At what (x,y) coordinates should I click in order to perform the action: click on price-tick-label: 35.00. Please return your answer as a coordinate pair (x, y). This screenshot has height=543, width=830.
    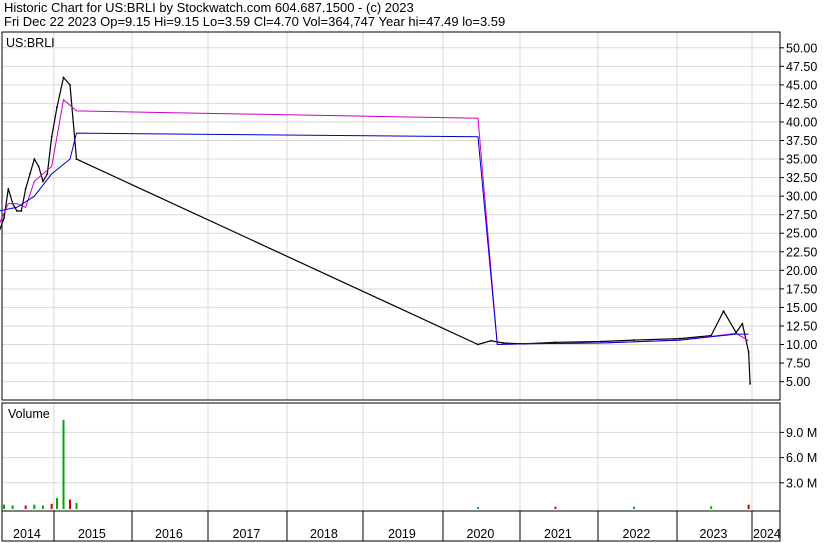
    Looking at the image, I should click on (801, 160).